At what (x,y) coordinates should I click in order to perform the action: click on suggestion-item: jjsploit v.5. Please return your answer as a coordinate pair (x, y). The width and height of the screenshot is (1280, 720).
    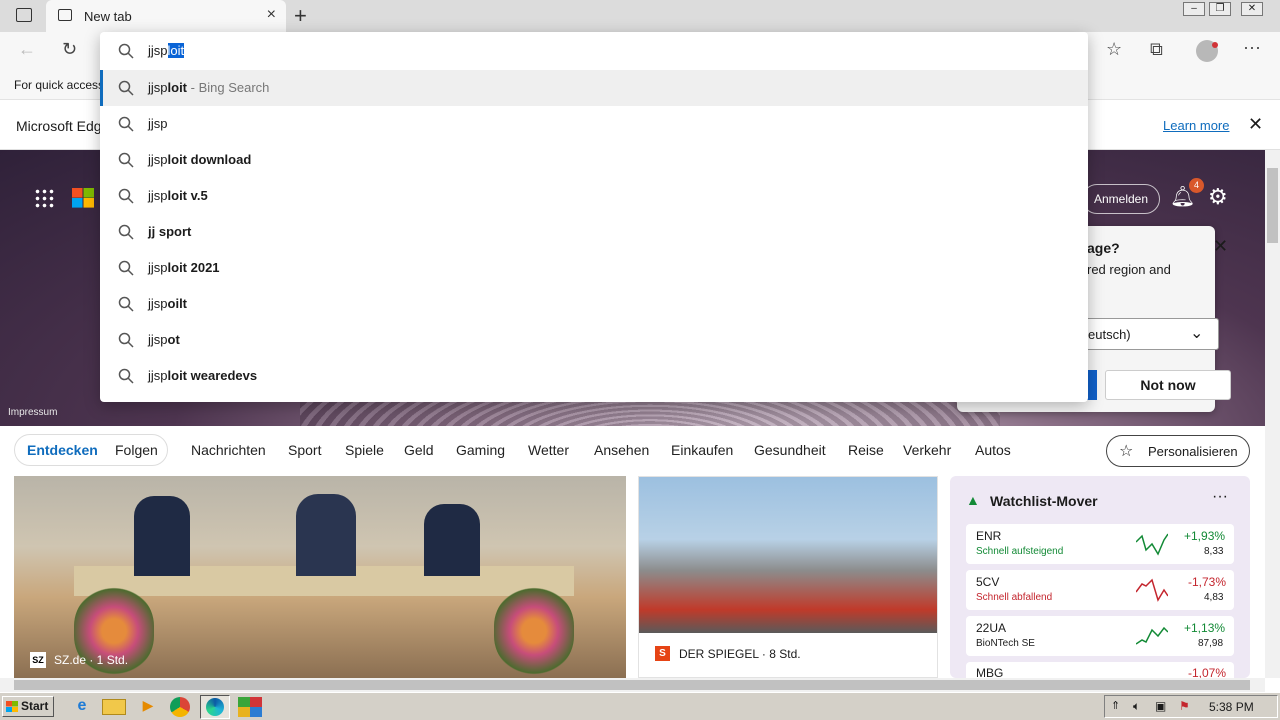
    Looking at the image, I should click on (594, 196).